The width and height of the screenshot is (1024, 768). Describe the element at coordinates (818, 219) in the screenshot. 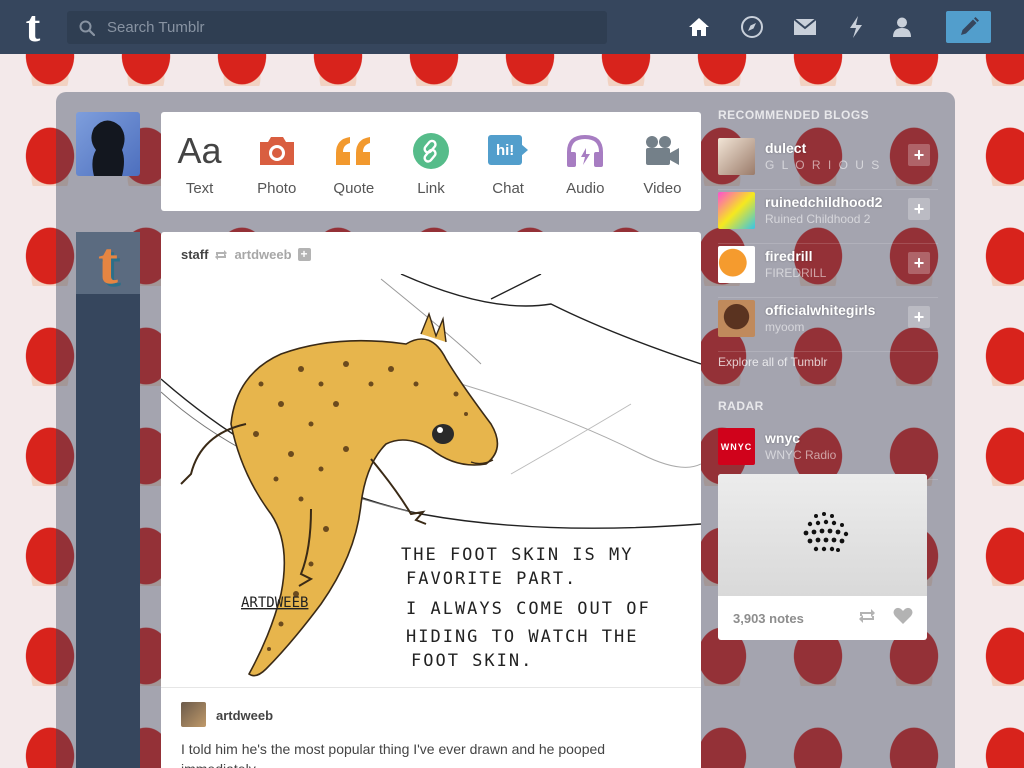

I see `blog-subtitle: Ruined Childhood 2` at that location.